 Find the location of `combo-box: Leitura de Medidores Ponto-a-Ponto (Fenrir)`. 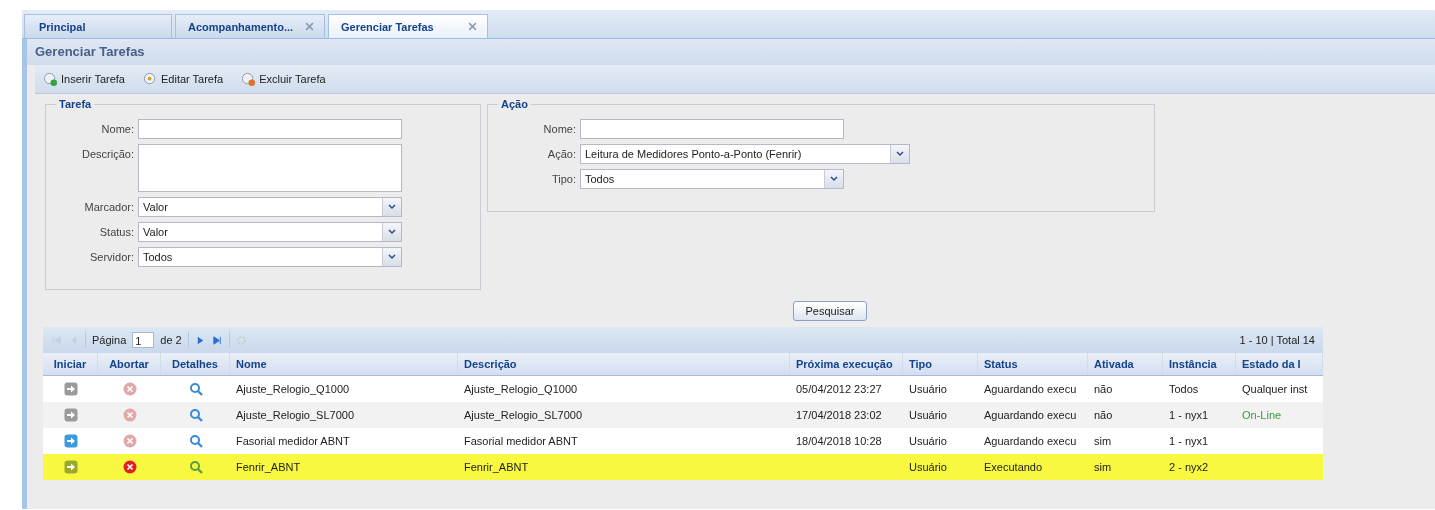

combo-box: Leitura de Medidores Ponto-a-Ponto (Fenrir) is located at coordinates (745, 154).